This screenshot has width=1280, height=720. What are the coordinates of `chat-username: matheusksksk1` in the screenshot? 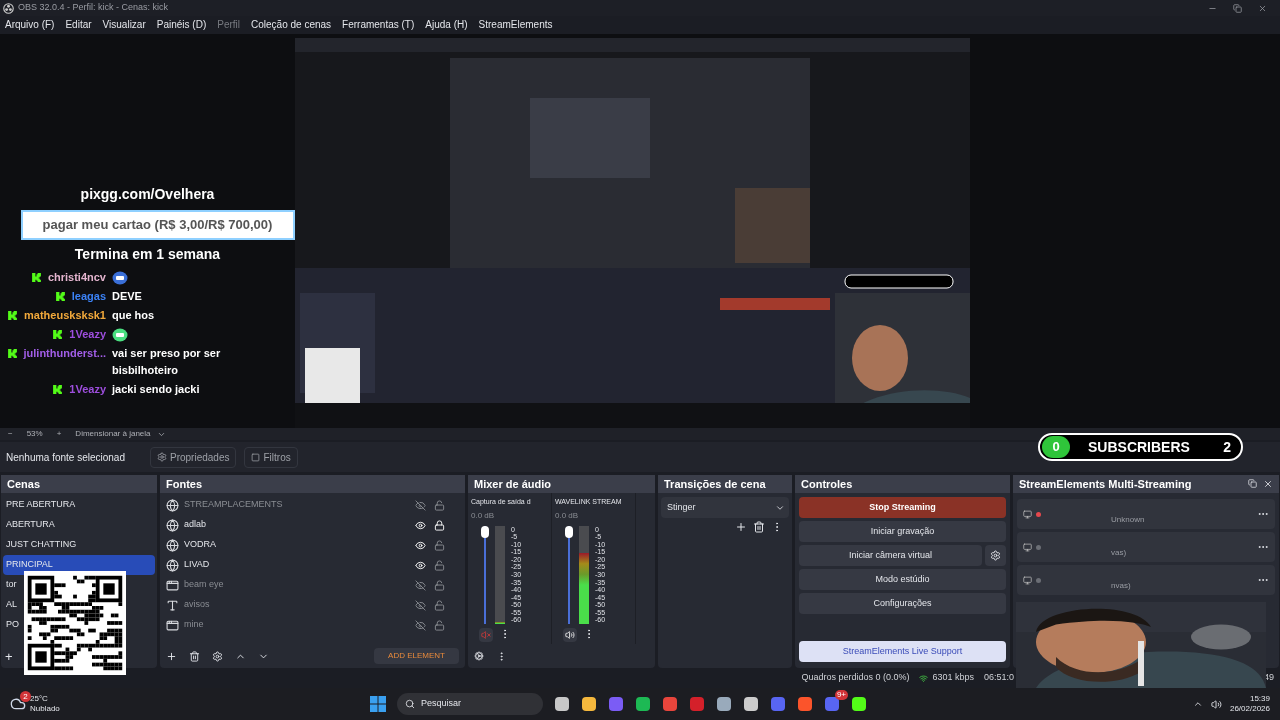 It's located at (65, 316).